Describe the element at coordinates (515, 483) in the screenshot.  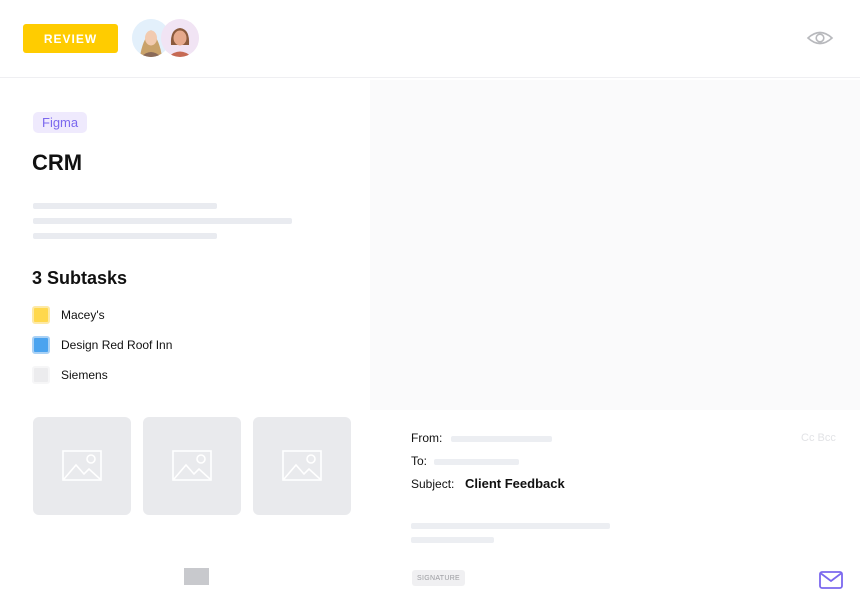
I see `subject-field: Client Feedback` at that location.